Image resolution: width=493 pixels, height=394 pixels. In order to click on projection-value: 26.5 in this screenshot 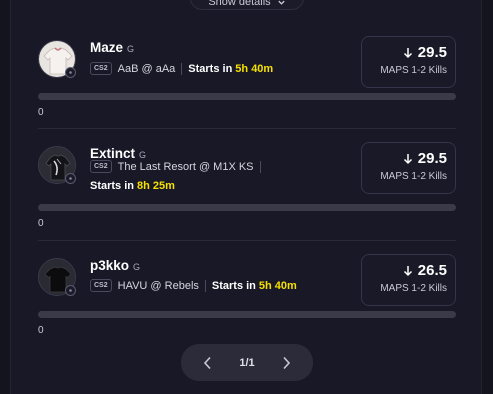, I will do `click(425, 270)`.